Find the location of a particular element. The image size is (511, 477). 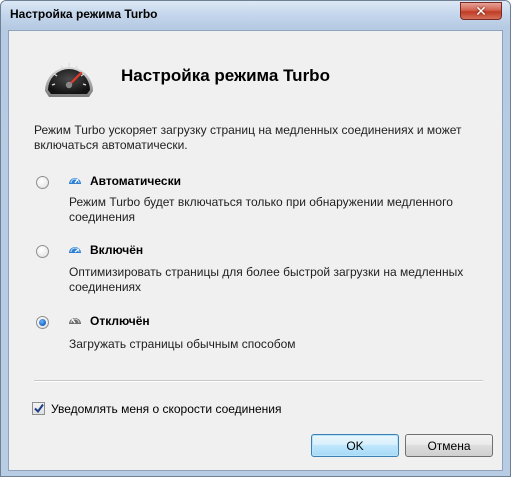

mode-label-auto: Автоматически is located at coordinates (135, 181).